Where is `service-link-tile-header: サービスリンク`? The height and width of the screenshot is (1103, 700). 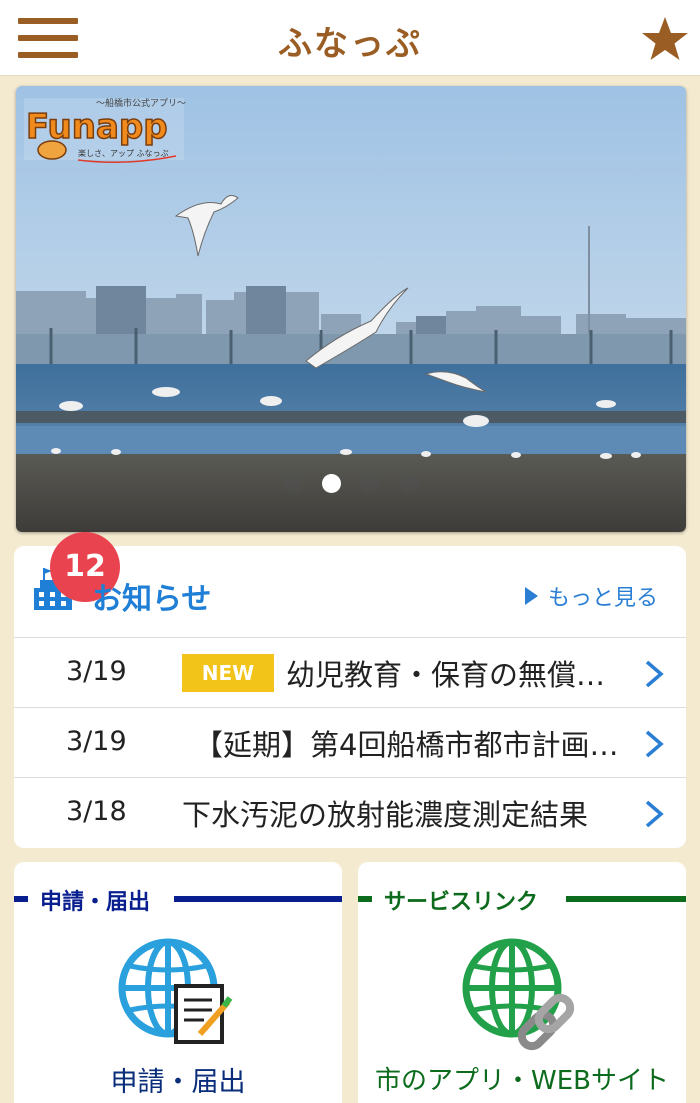 service-link-tile-header: サービスリンク is located at coordinates (522, 899).